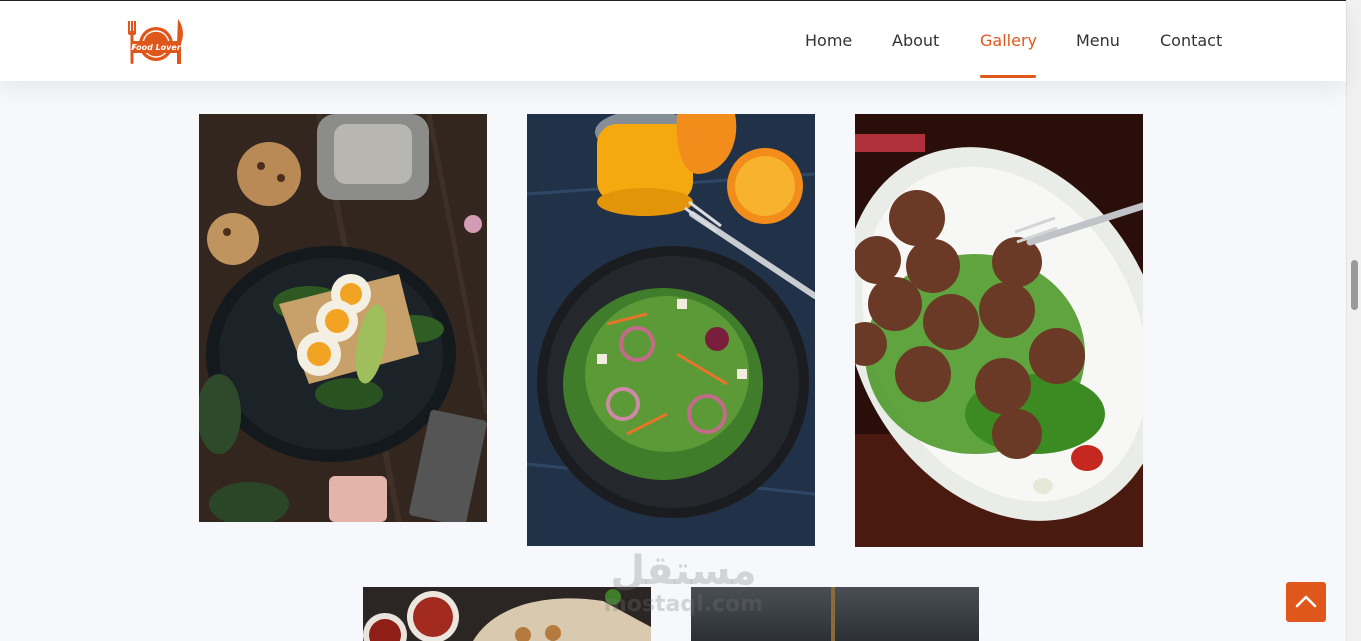  Describe the element at coordinates (1008, 40) in the screenshot. I see `nav-gallery: Gallery` at that location.